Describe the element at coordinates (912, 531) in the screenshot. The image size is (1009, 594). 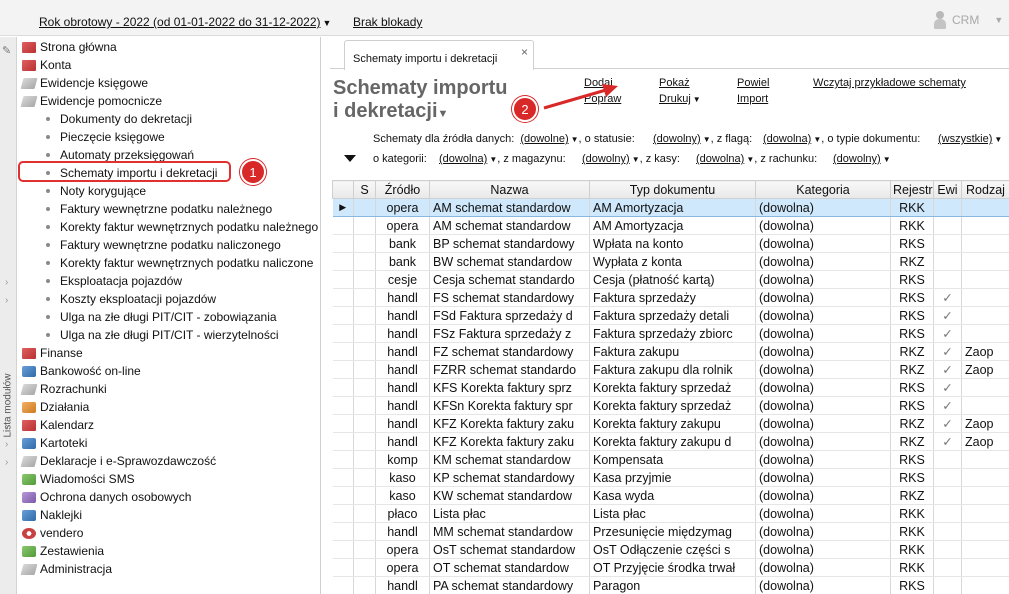
I see `table-cell: RKK` at that location.